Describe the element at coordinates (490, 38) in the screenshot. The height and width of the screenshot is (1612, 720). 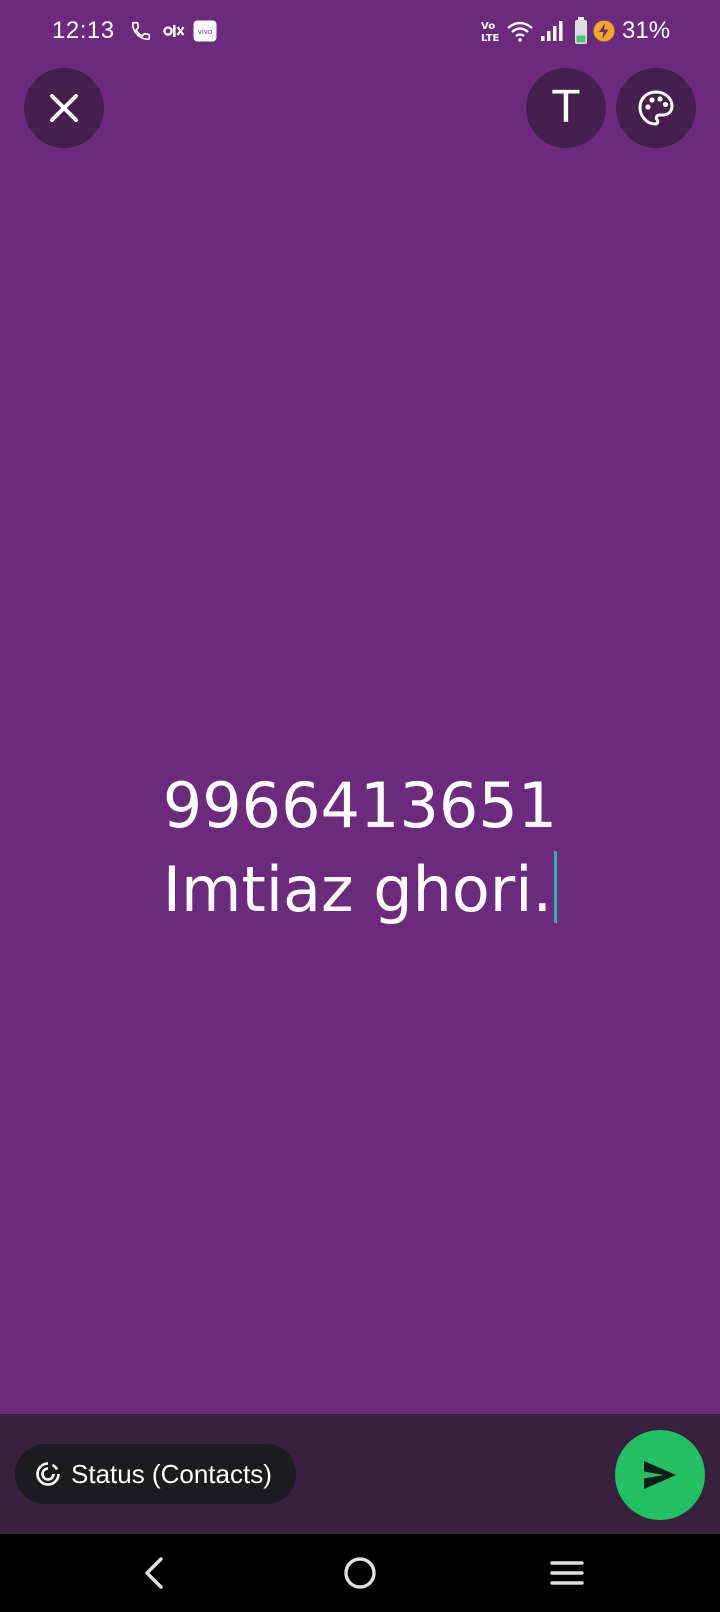
I see `svg-text: LTE` at that location.